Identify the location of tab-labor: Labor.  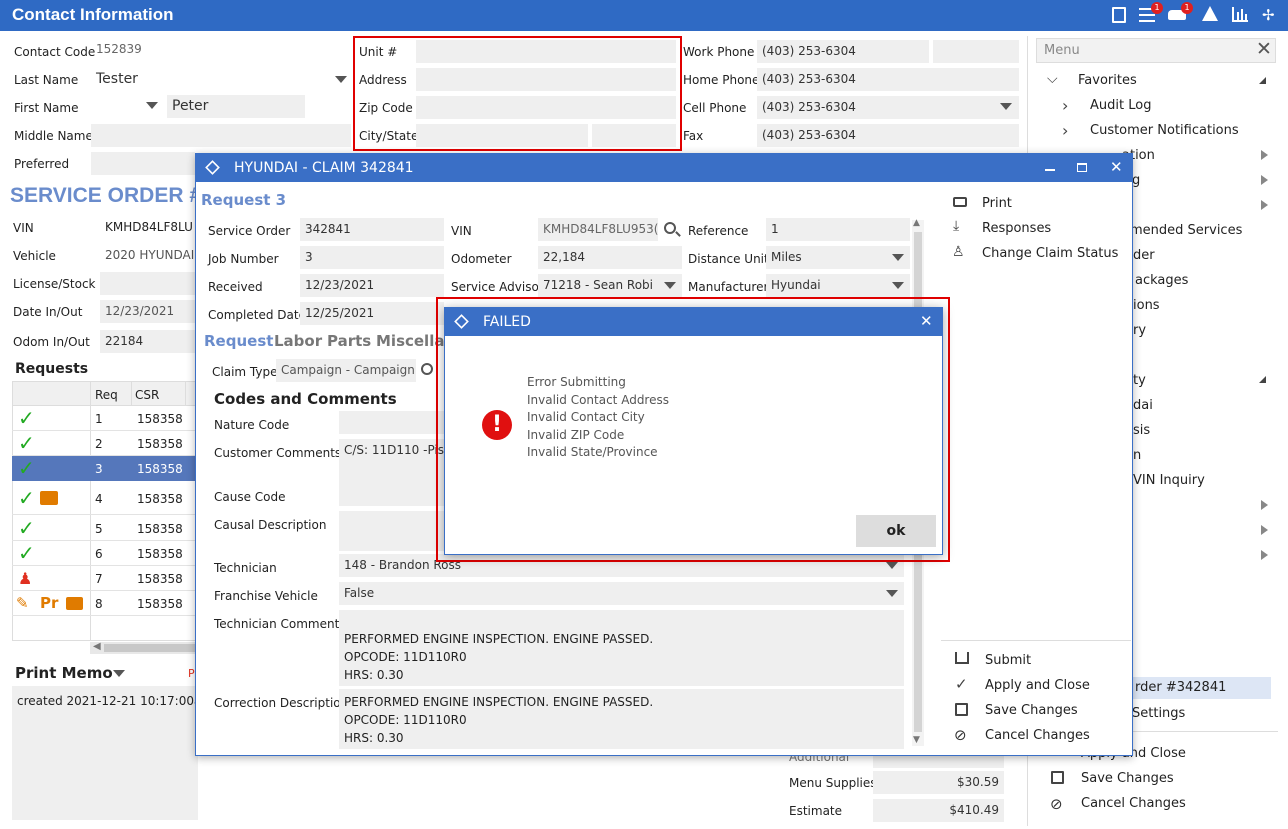
(298, 341).